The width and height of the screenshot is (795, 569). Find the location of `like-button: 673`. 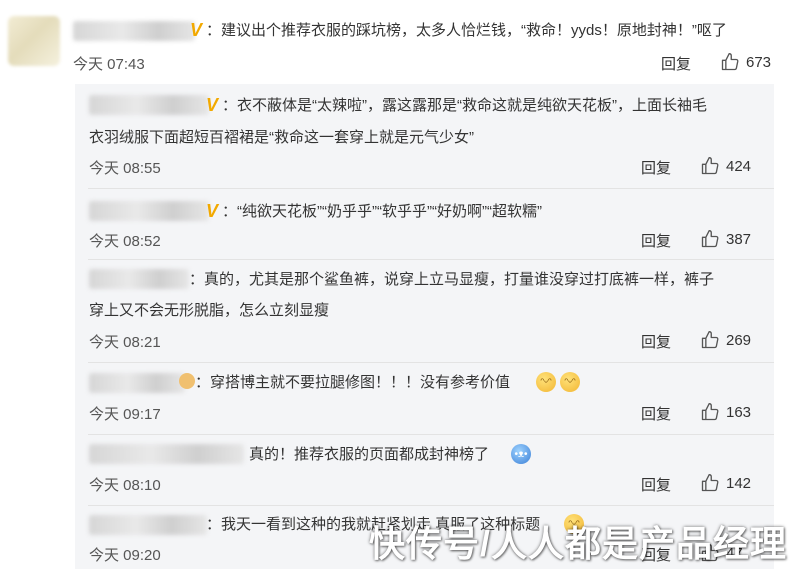

like-button: 673 is located at coordinates (745, 62).